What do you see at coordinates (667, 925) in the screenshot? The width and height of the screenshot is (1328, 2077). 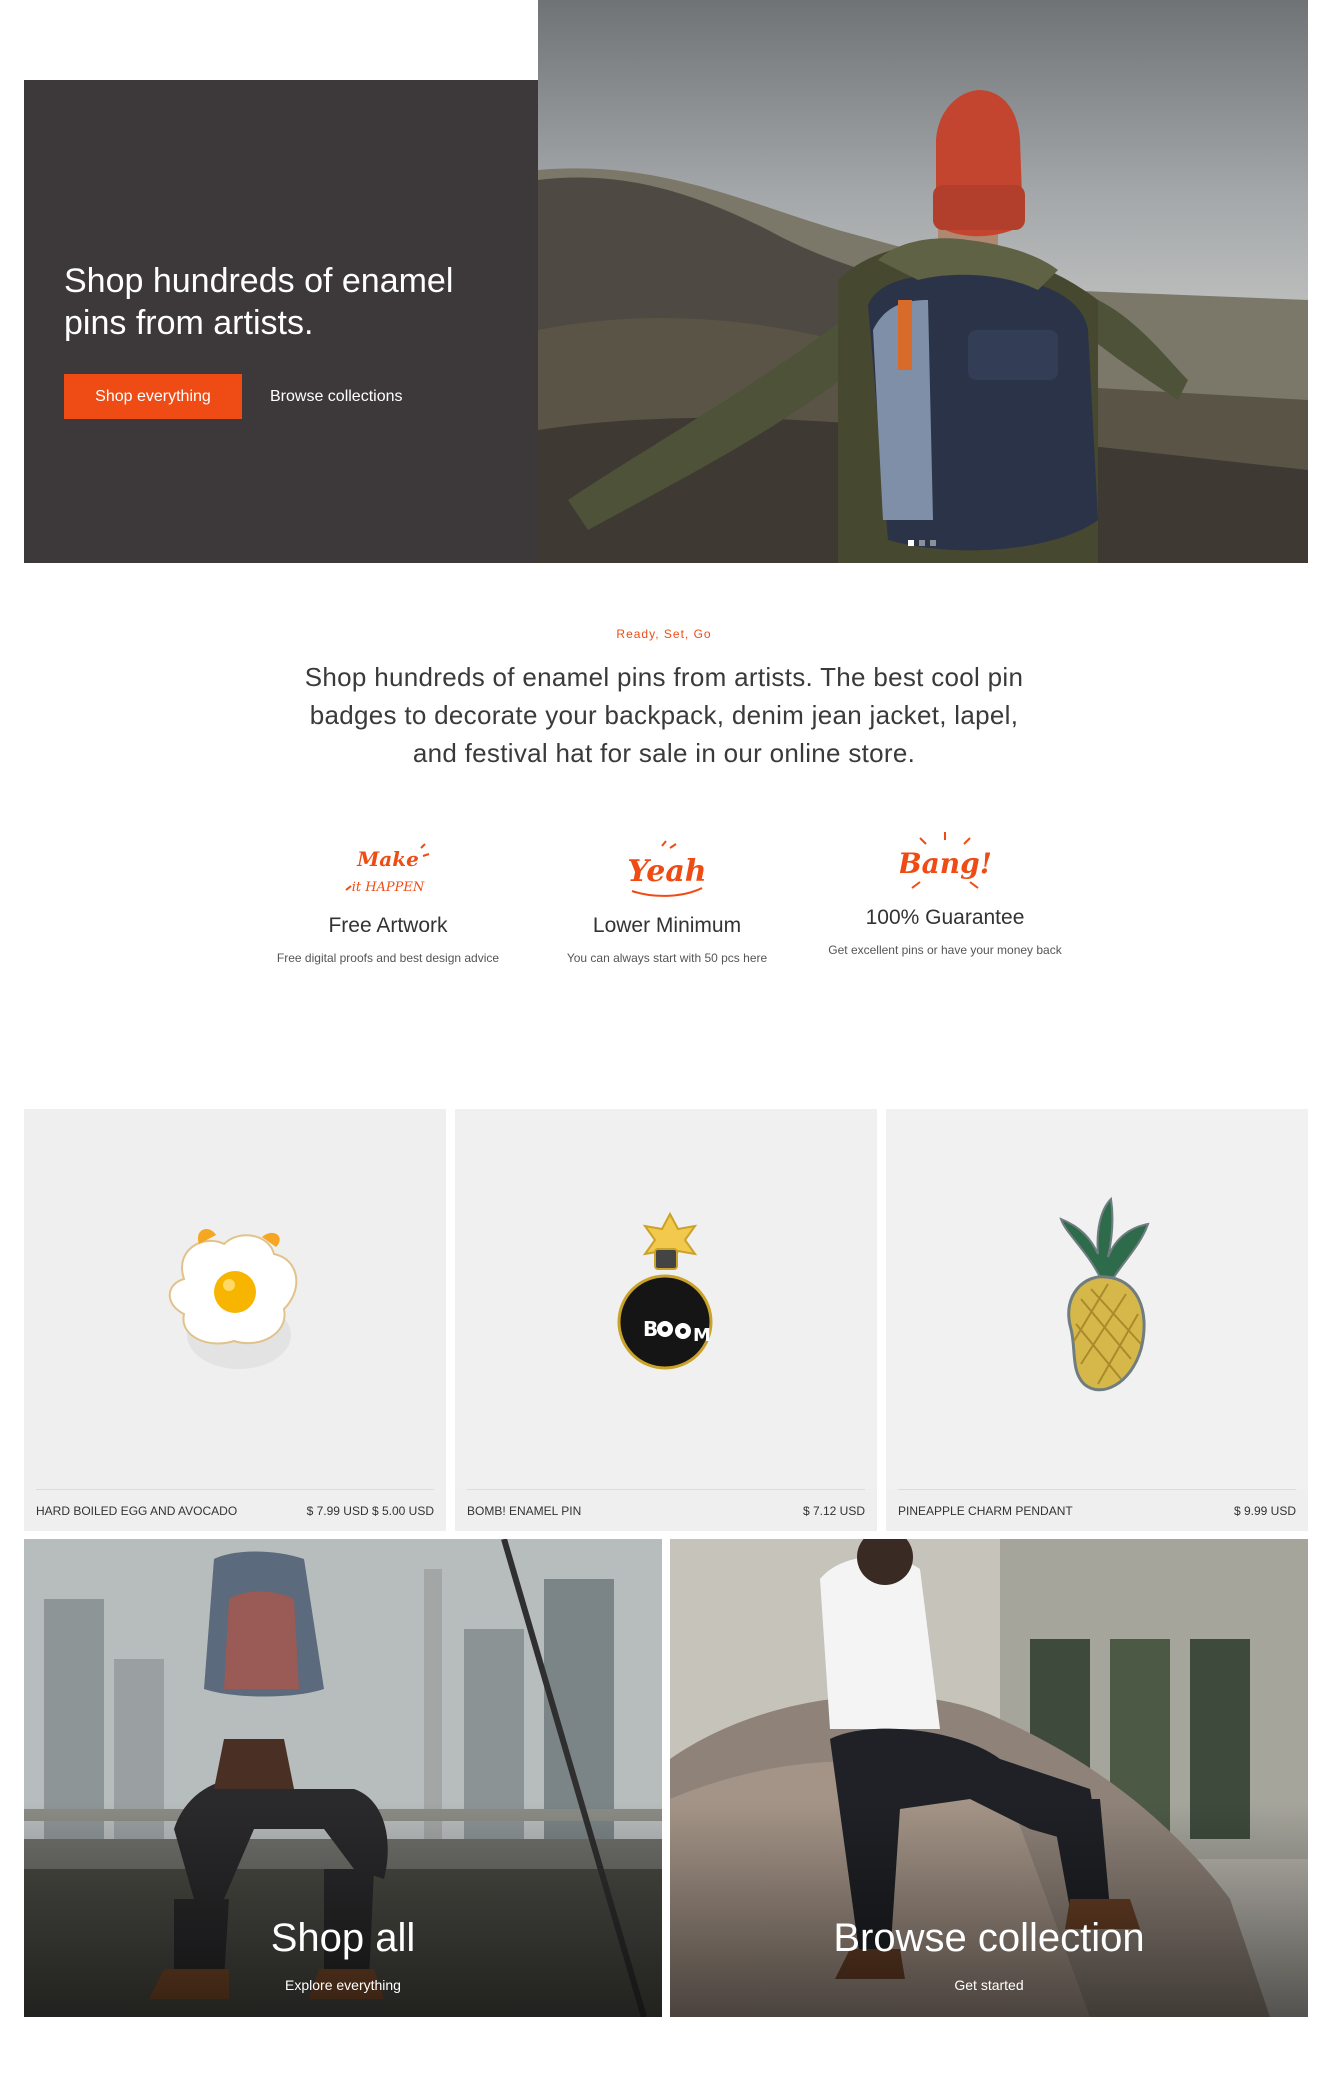 I see `feature-title: Lower Minimum` at bounding box center [667, 925].